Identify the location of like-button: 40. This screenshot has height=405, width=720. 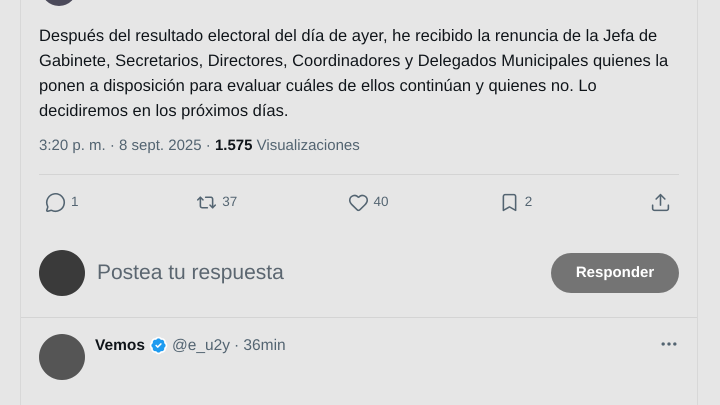
(403, 202).